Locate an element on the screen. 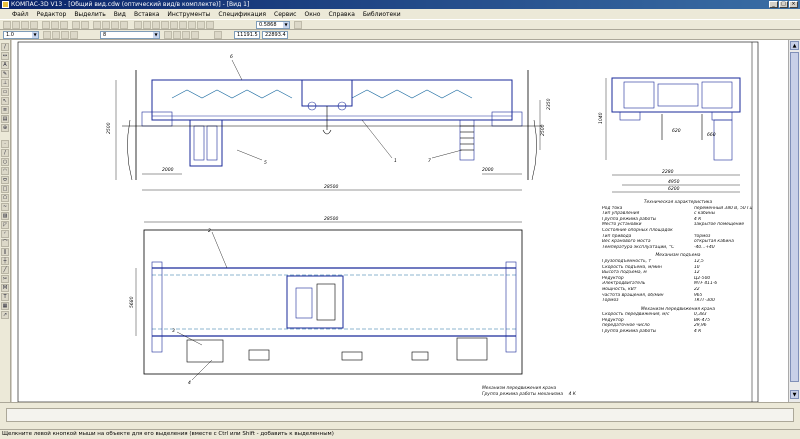 The image size is (800, 439). redo-icon is located at coordinates (85, 25).